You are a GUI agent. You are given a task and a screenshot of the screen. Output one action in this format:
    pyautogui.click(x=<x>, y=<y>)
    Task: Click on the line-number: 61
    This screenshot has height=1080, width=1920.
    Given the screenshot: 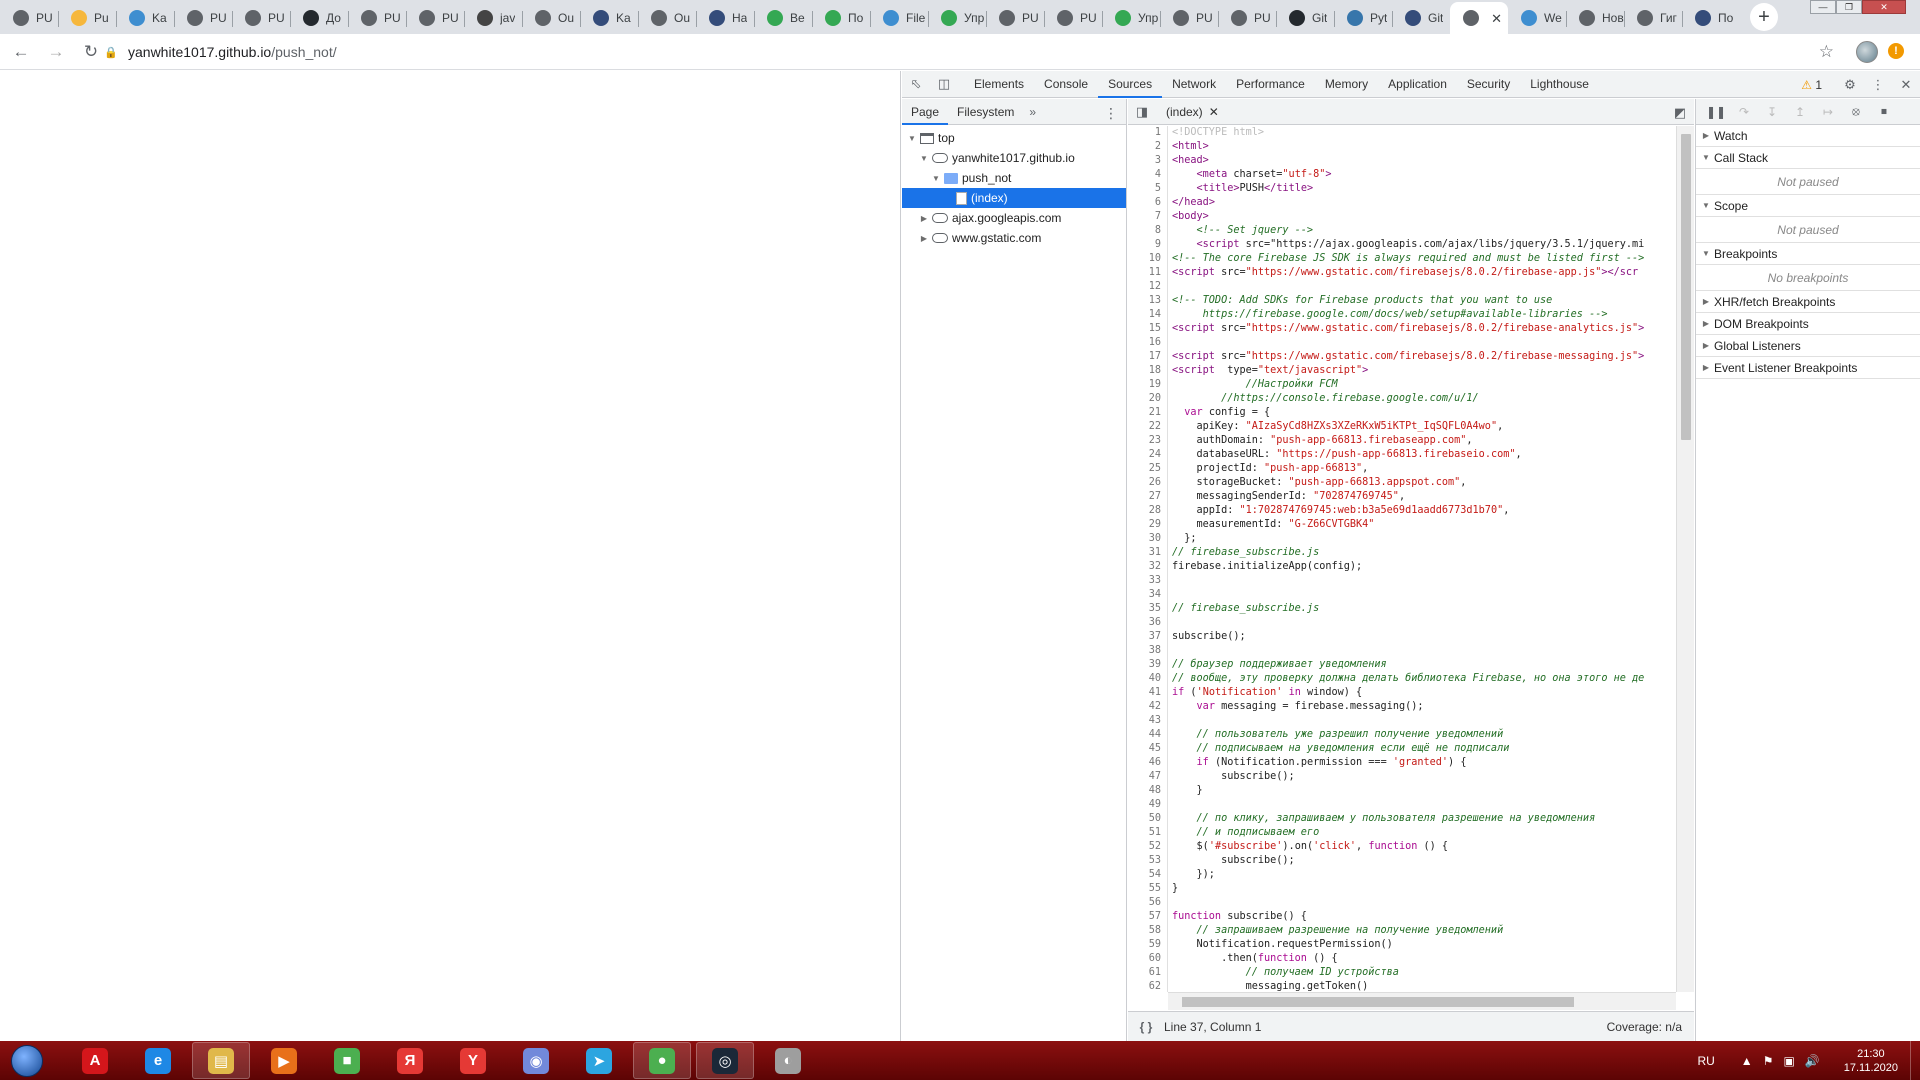 What is the action you would take?
    pyautogui.click(x=1148, y=973)
    